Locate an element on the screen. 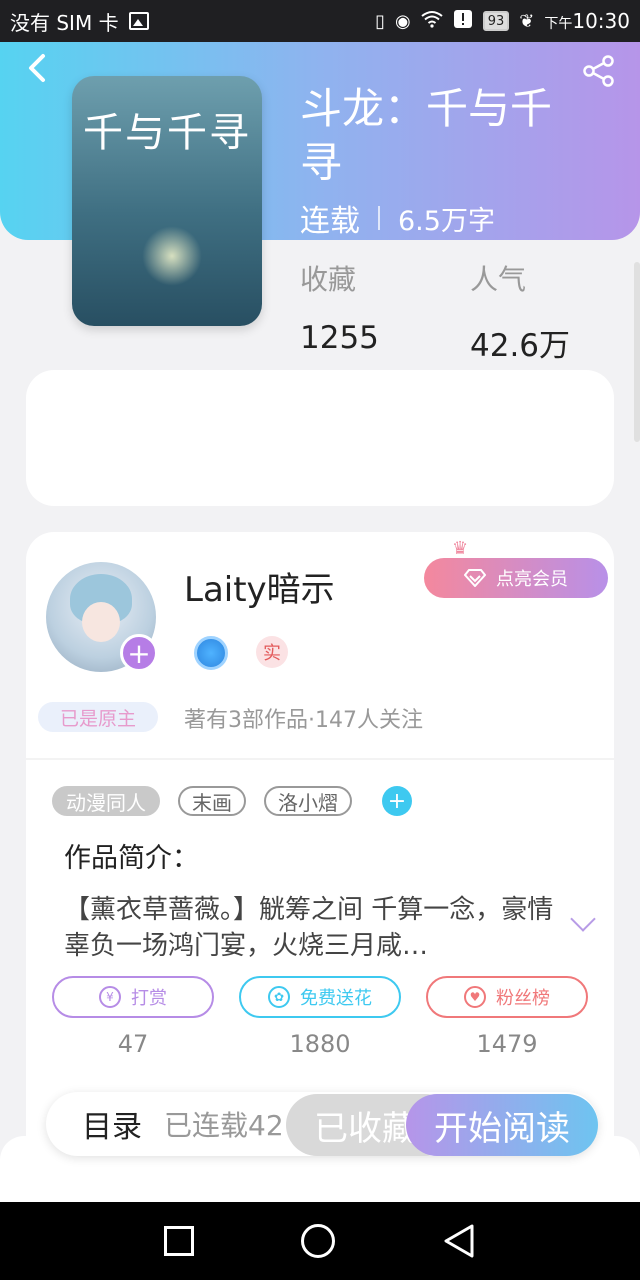 This screenshot has height=1280, width=640. eye-icon: ◉ is located at coordinates (403, 21).